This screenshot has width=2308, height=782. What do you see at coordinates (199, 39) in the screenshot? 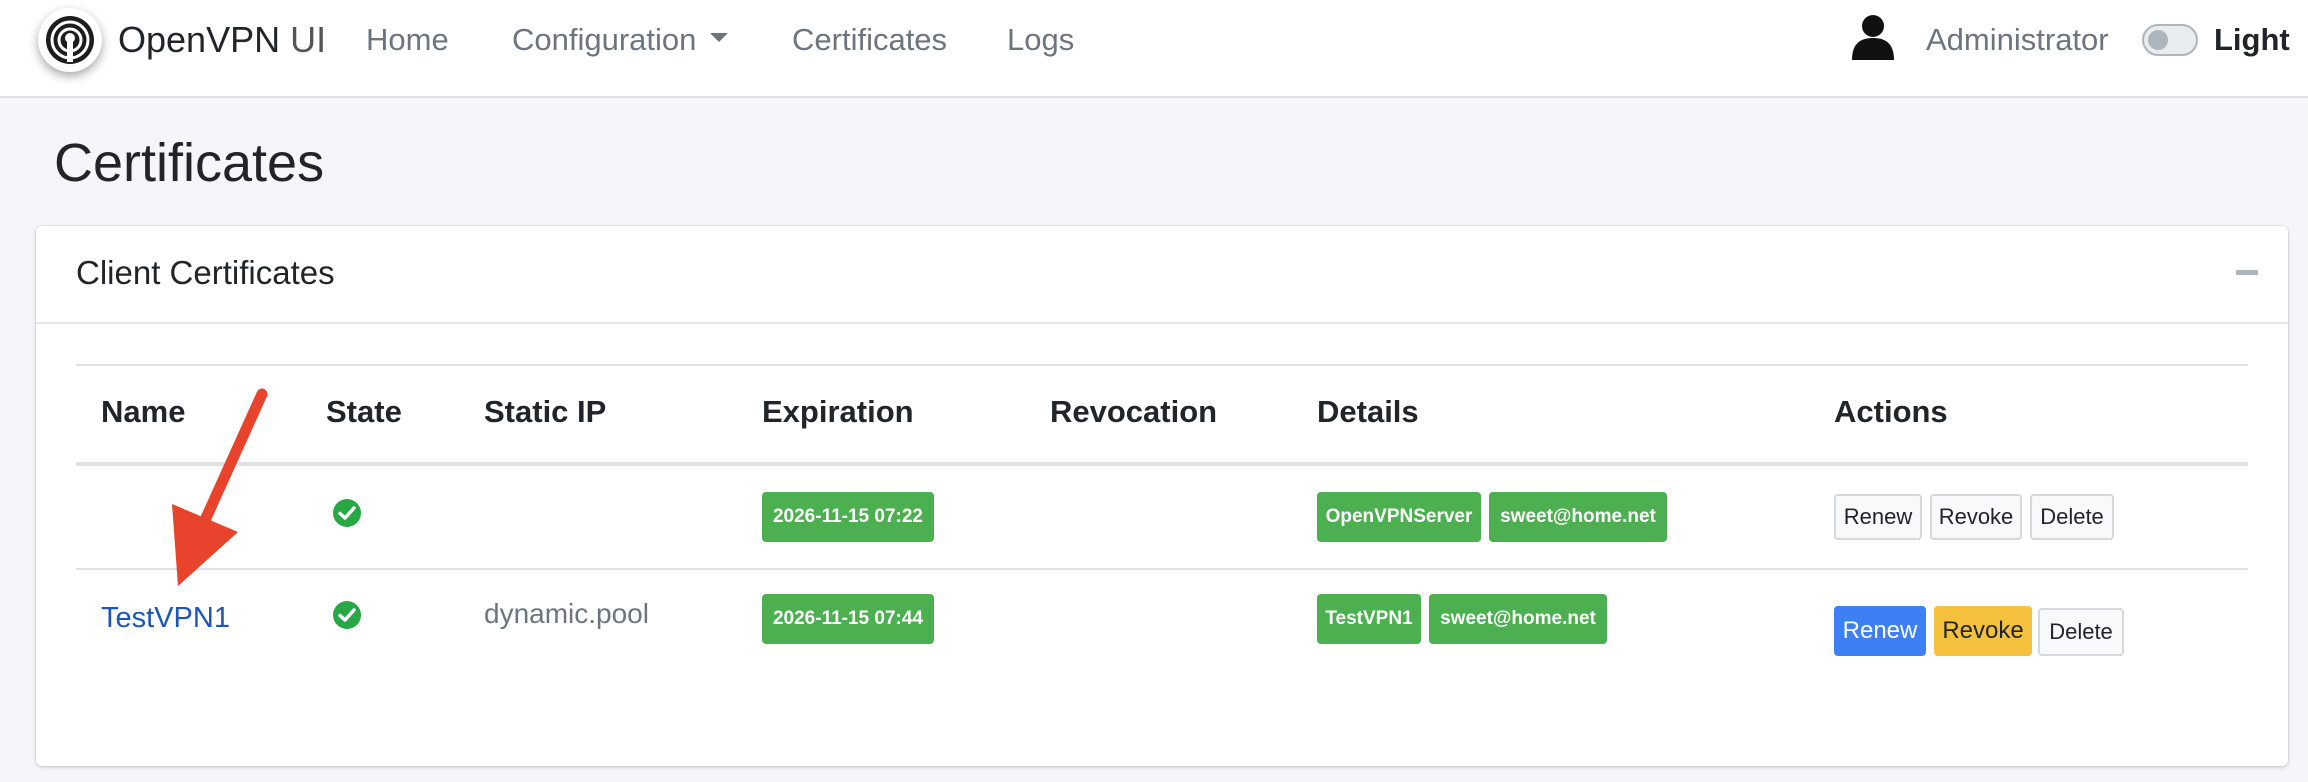
I see `brand-main: OpenVPN` at bounding box center [199, 39].